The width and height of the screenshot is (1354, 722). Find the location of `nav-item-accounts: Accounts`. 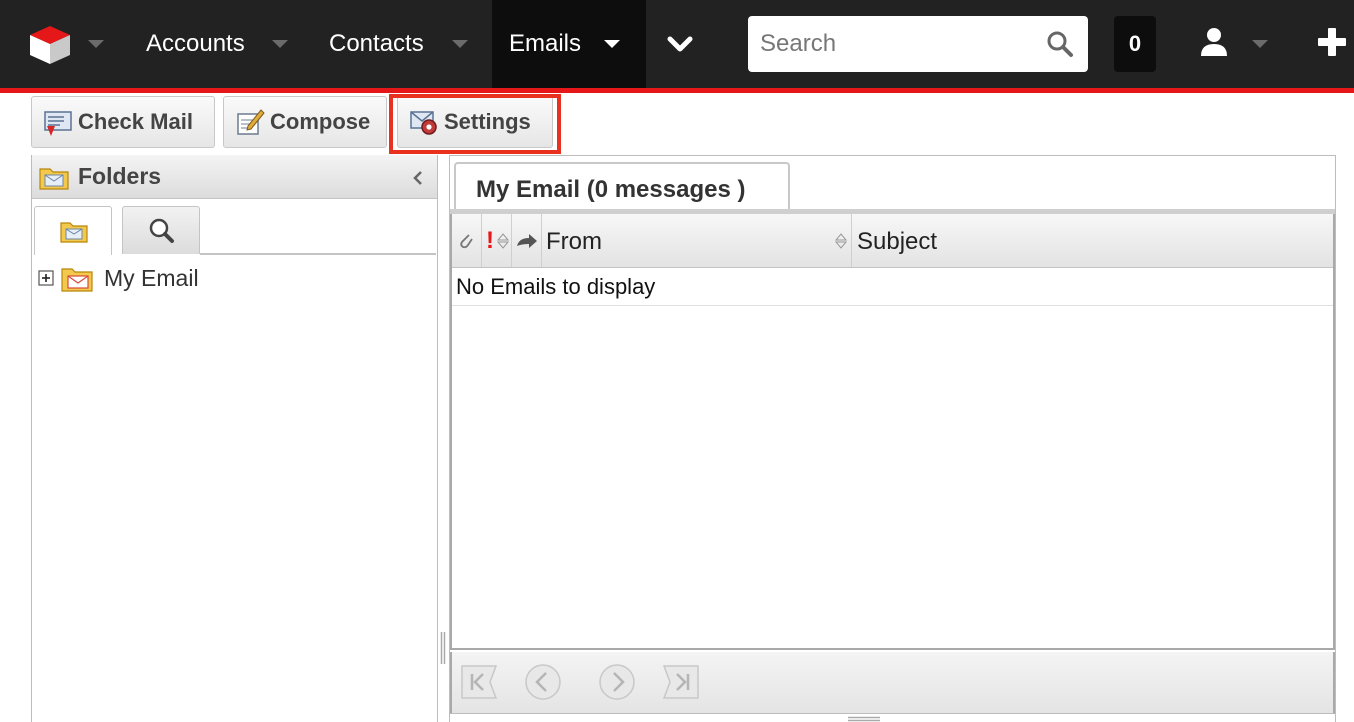

nav-item-accounts: Accounts is located at coordinates (215, 44).